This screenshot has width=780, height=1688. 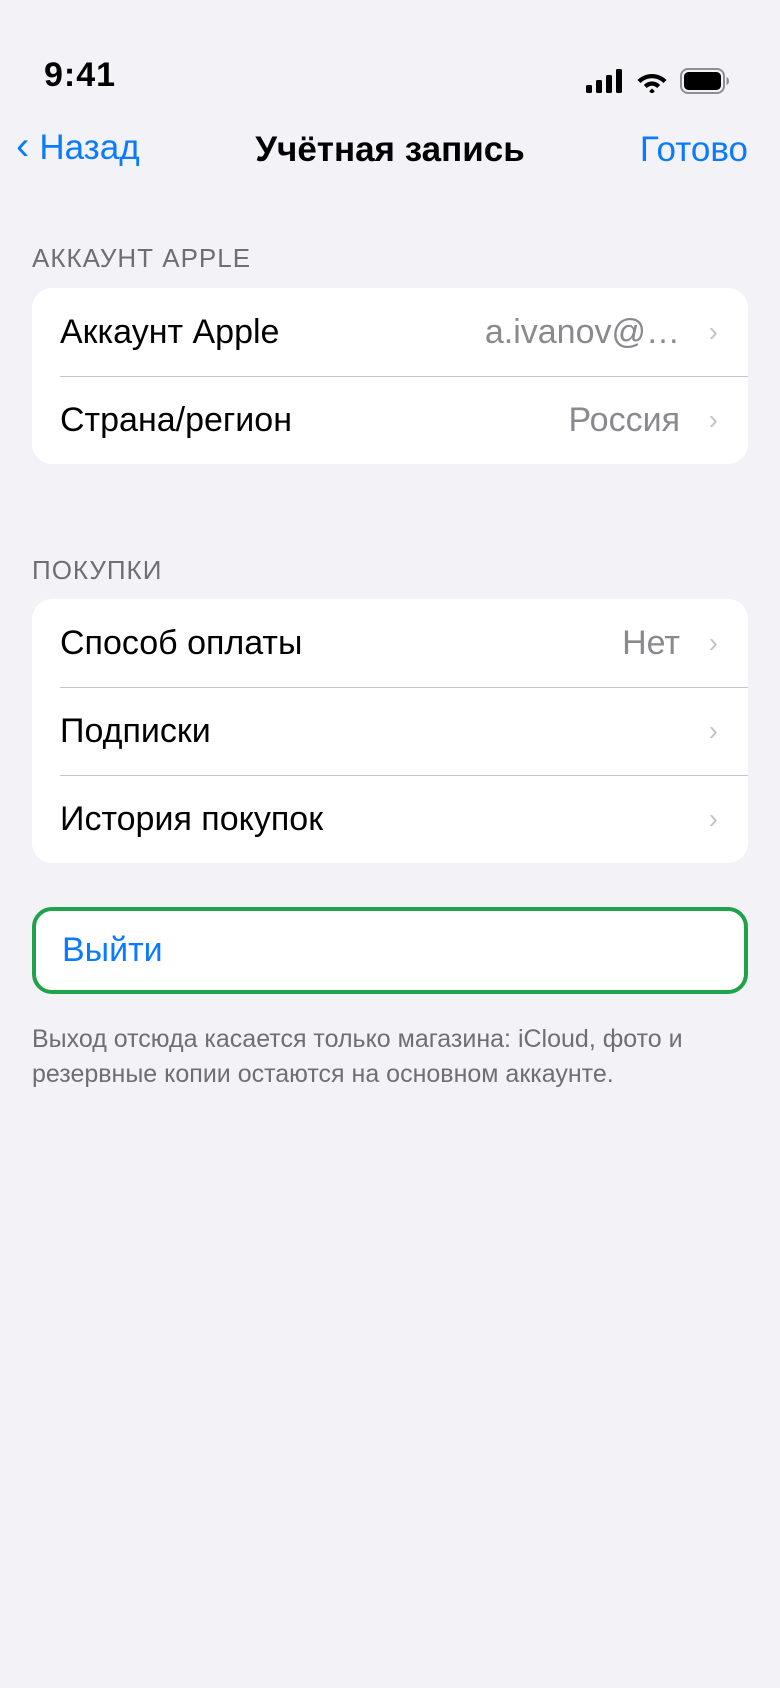 I want to click on sign-out-button: Выйти, so click(x=390, y=950).